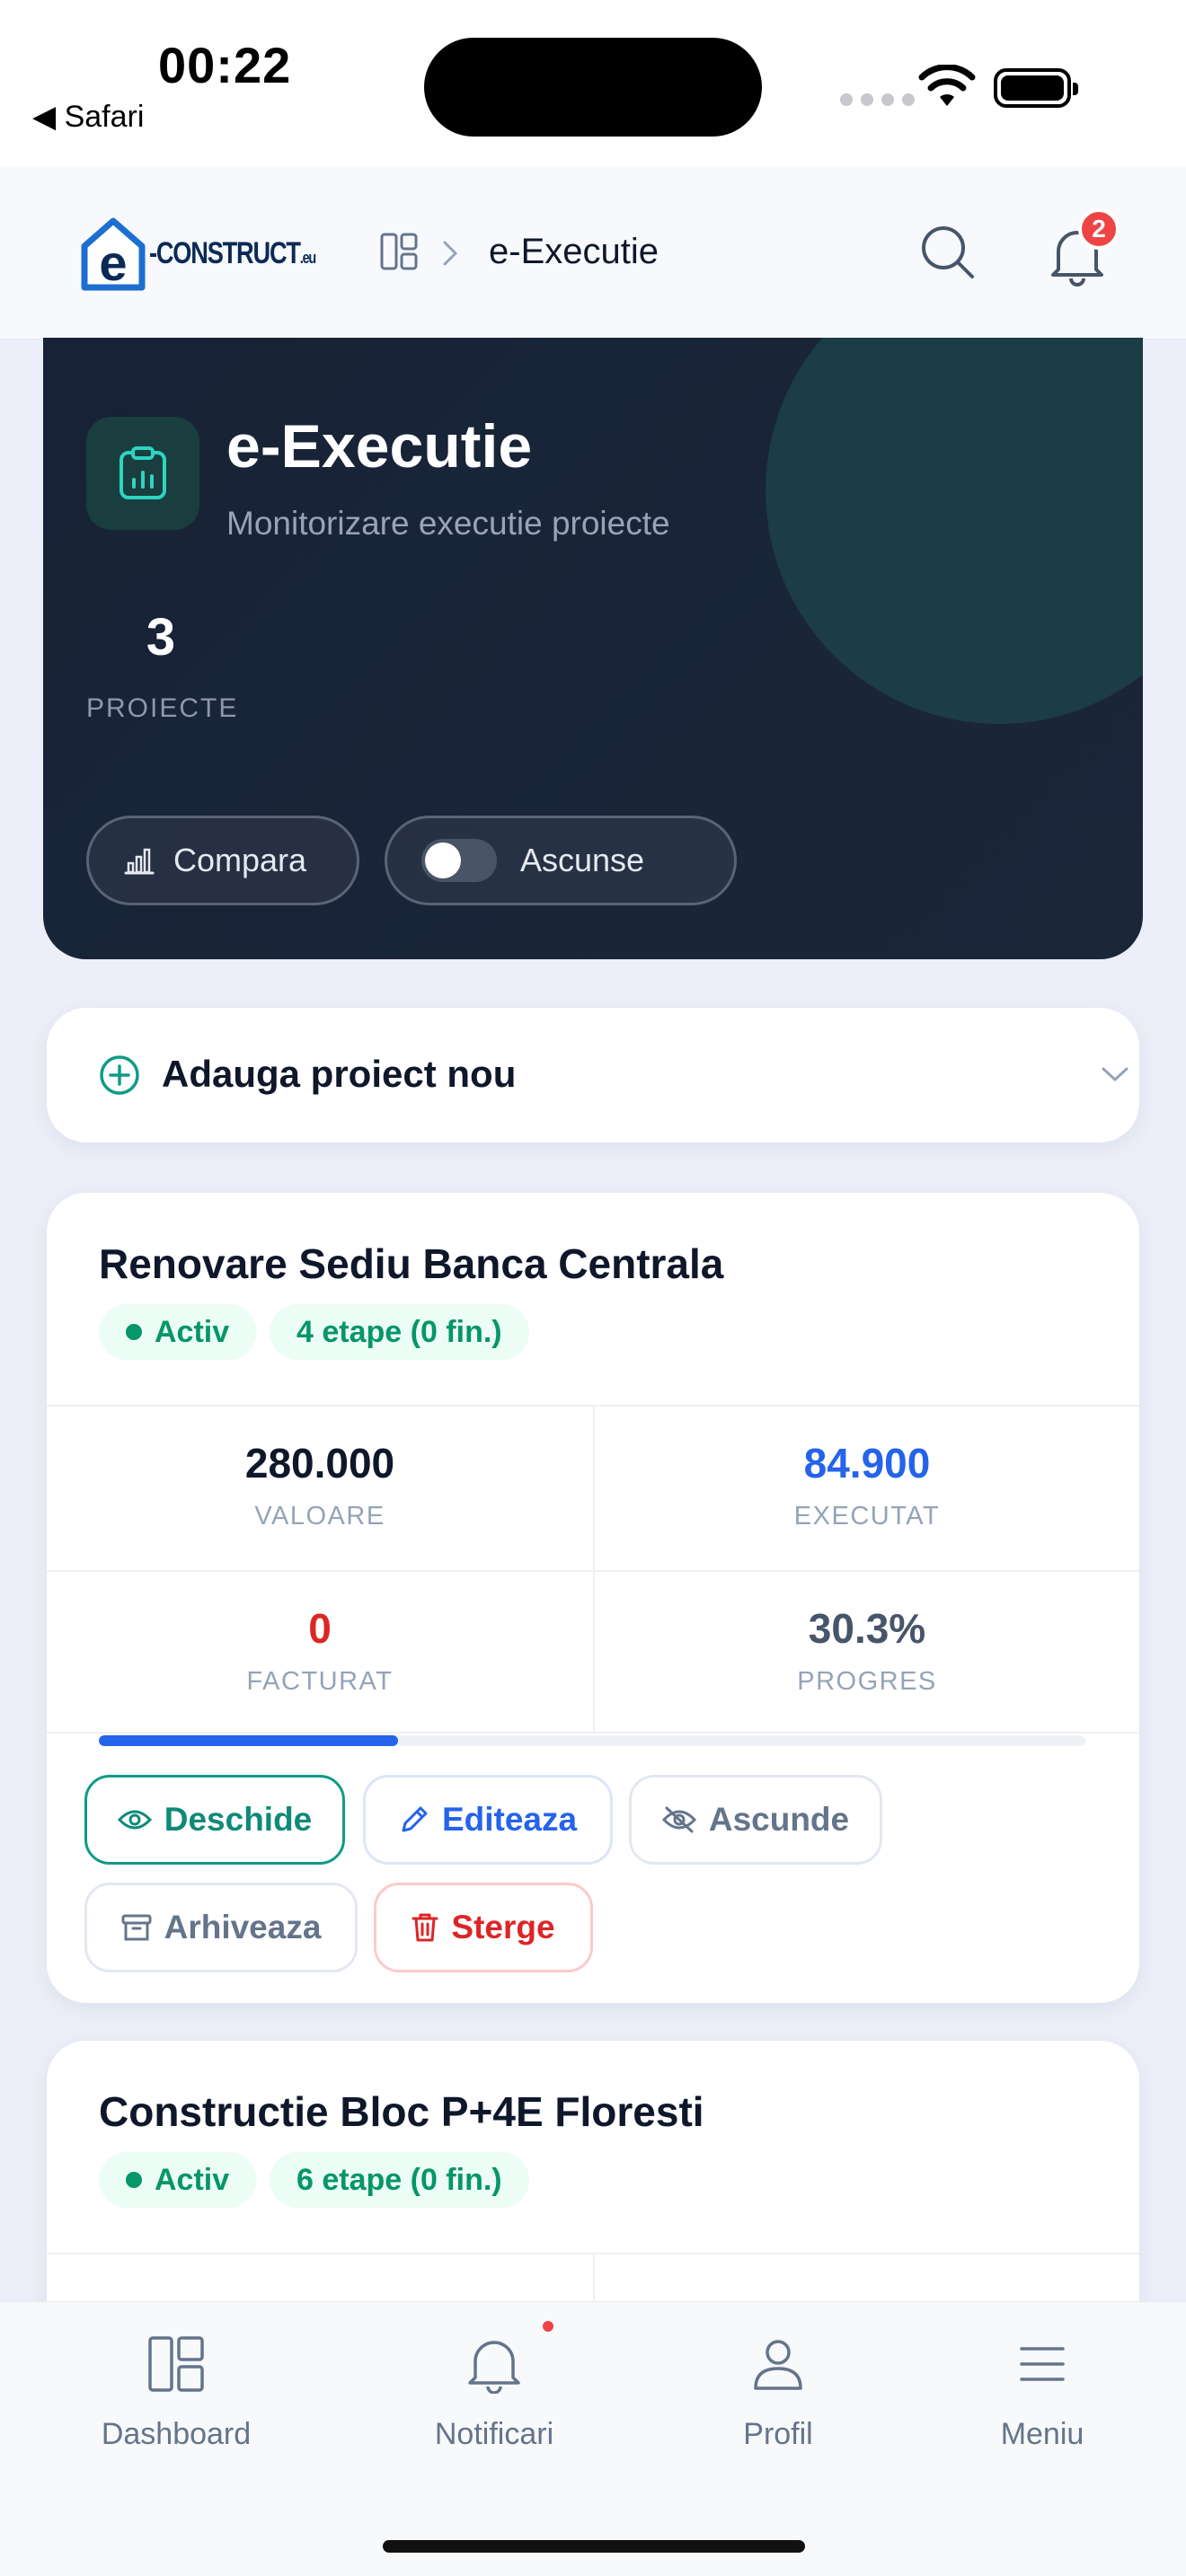 This screenshot has width=1186, height=2576. What do you see at coordinates (162, 708) in the screenshot?
I see `project-count-label: PROIECTE` at bounding box center [162, 708].